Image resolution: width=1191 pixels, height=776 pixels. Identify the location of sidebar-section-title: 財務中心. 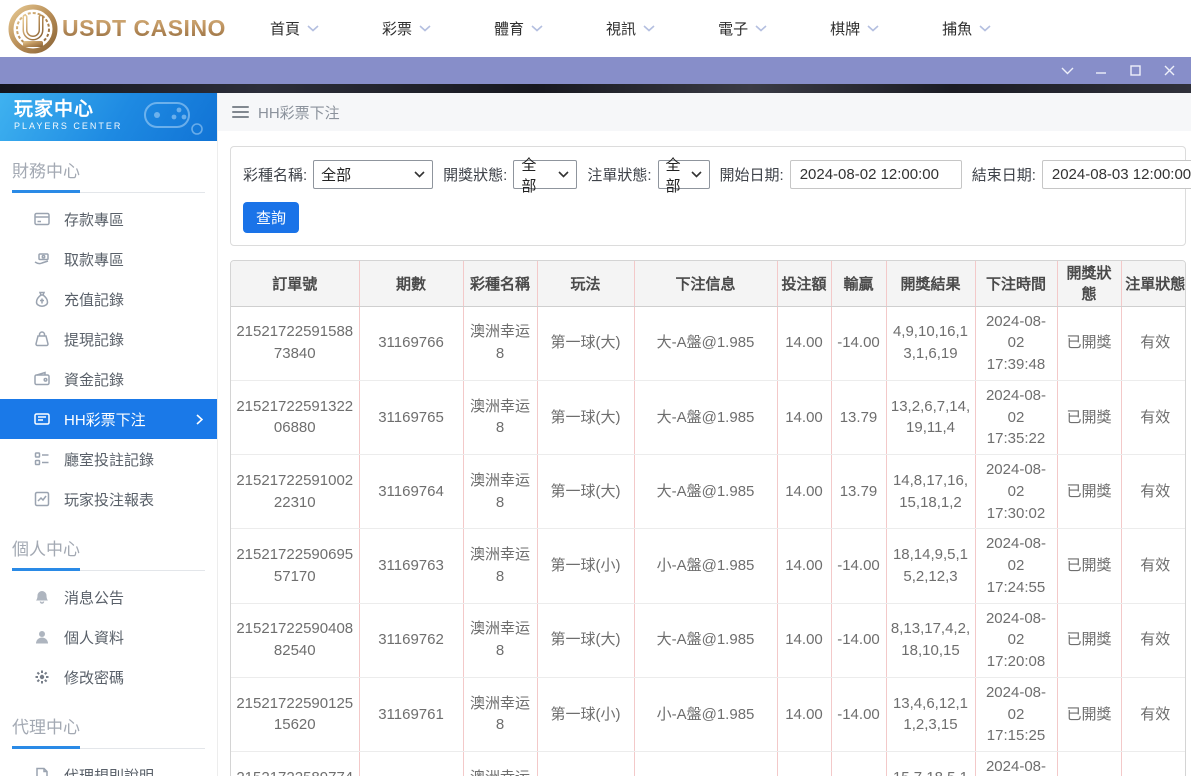
(46, 171).